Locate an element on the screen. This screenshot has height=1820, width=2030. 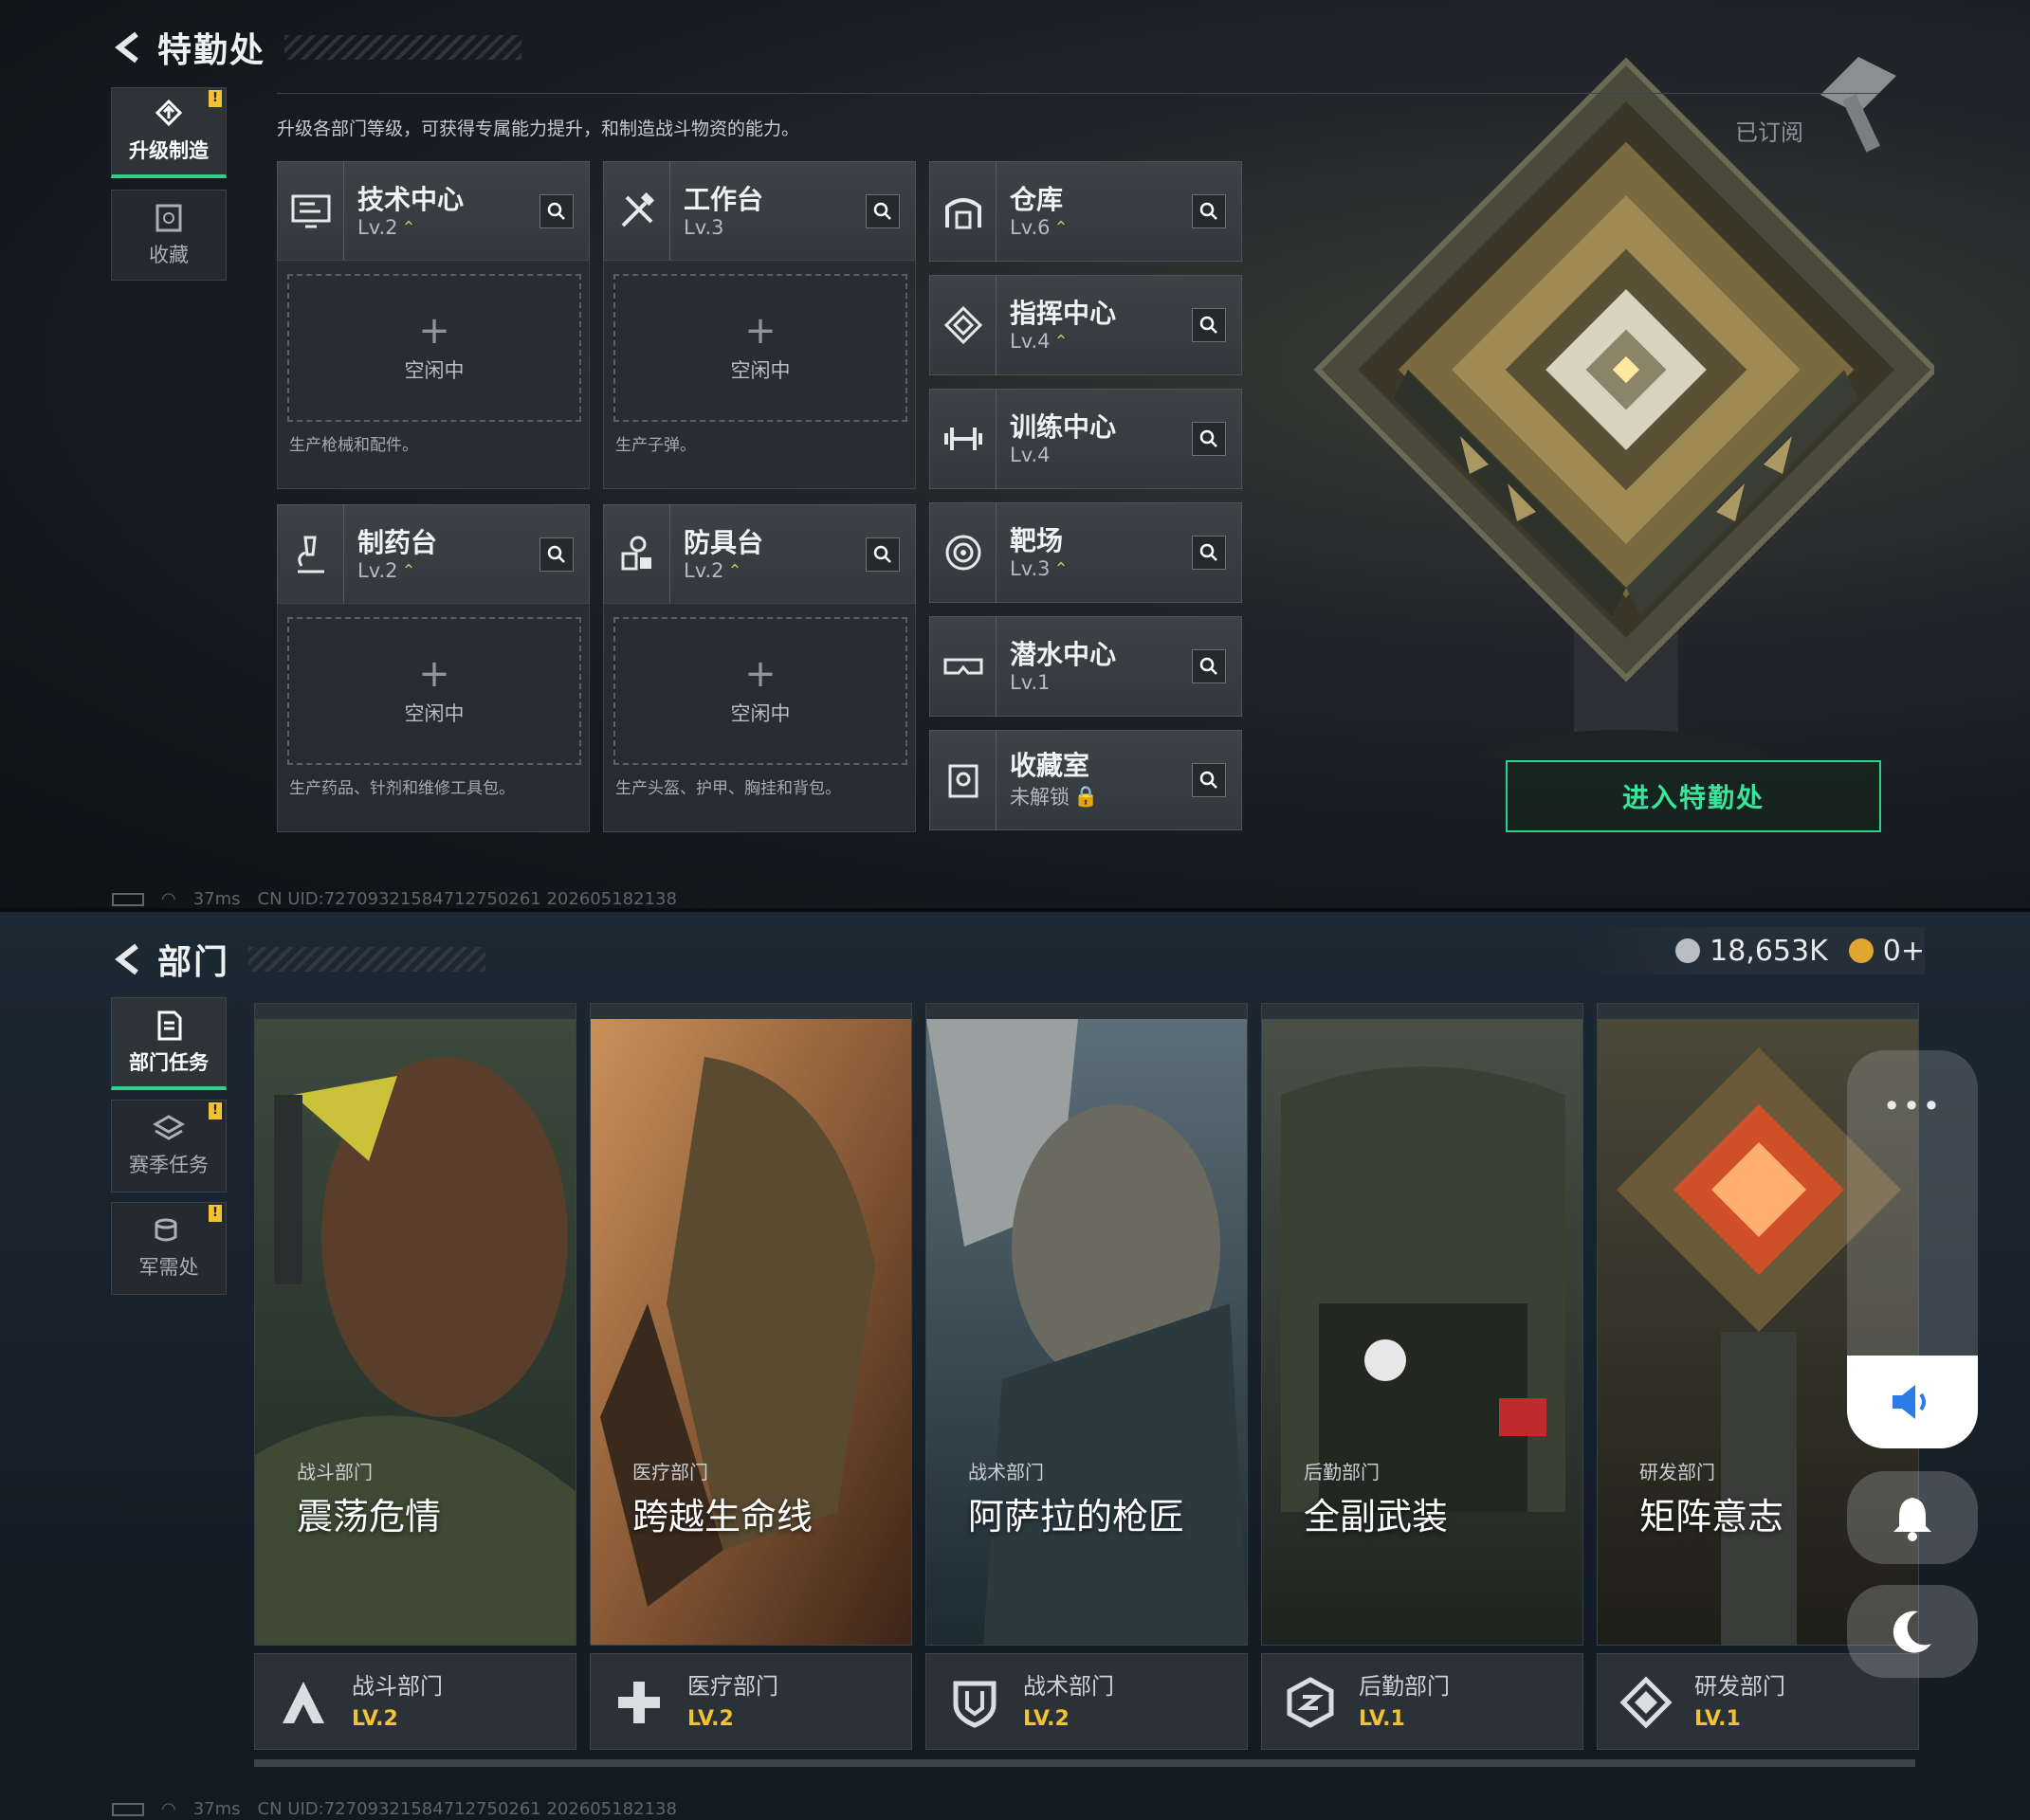
facility-dive-center: 潜水中心 Lv.1 is located at coordinates (1085, 666).